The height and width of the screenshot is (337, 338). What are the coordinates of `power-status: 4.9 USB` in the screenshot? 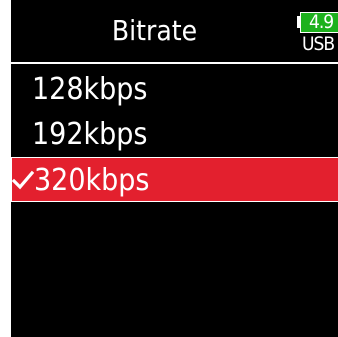 It's located at (317, 35).